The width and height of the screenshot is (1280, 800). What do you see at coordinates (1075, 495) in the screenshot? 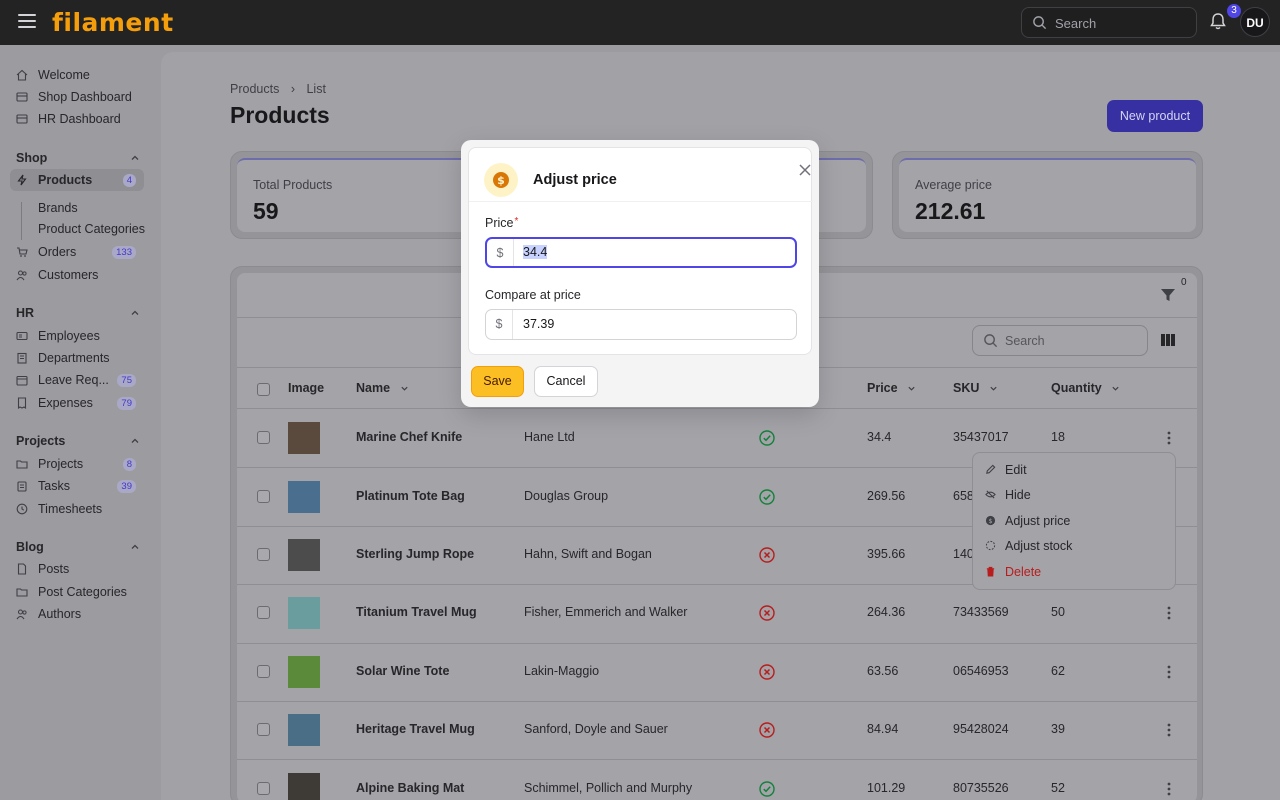
I see `menu-item-hide: Hide` at bounding box center [1075, 495].